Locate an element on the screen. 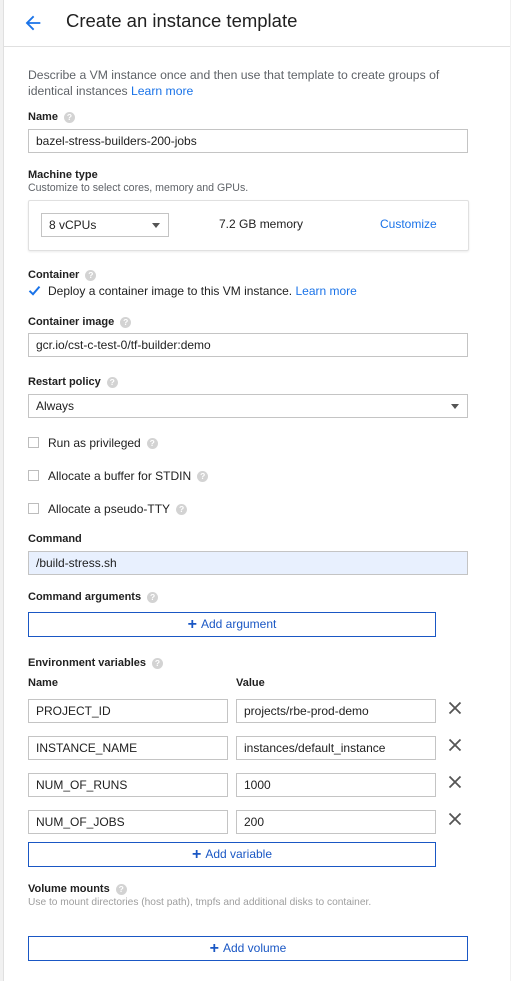 The width and height of the screenshot is (511, 981). env-name-input: NUM_OF_JOBS is located at coordinates (128, 822).